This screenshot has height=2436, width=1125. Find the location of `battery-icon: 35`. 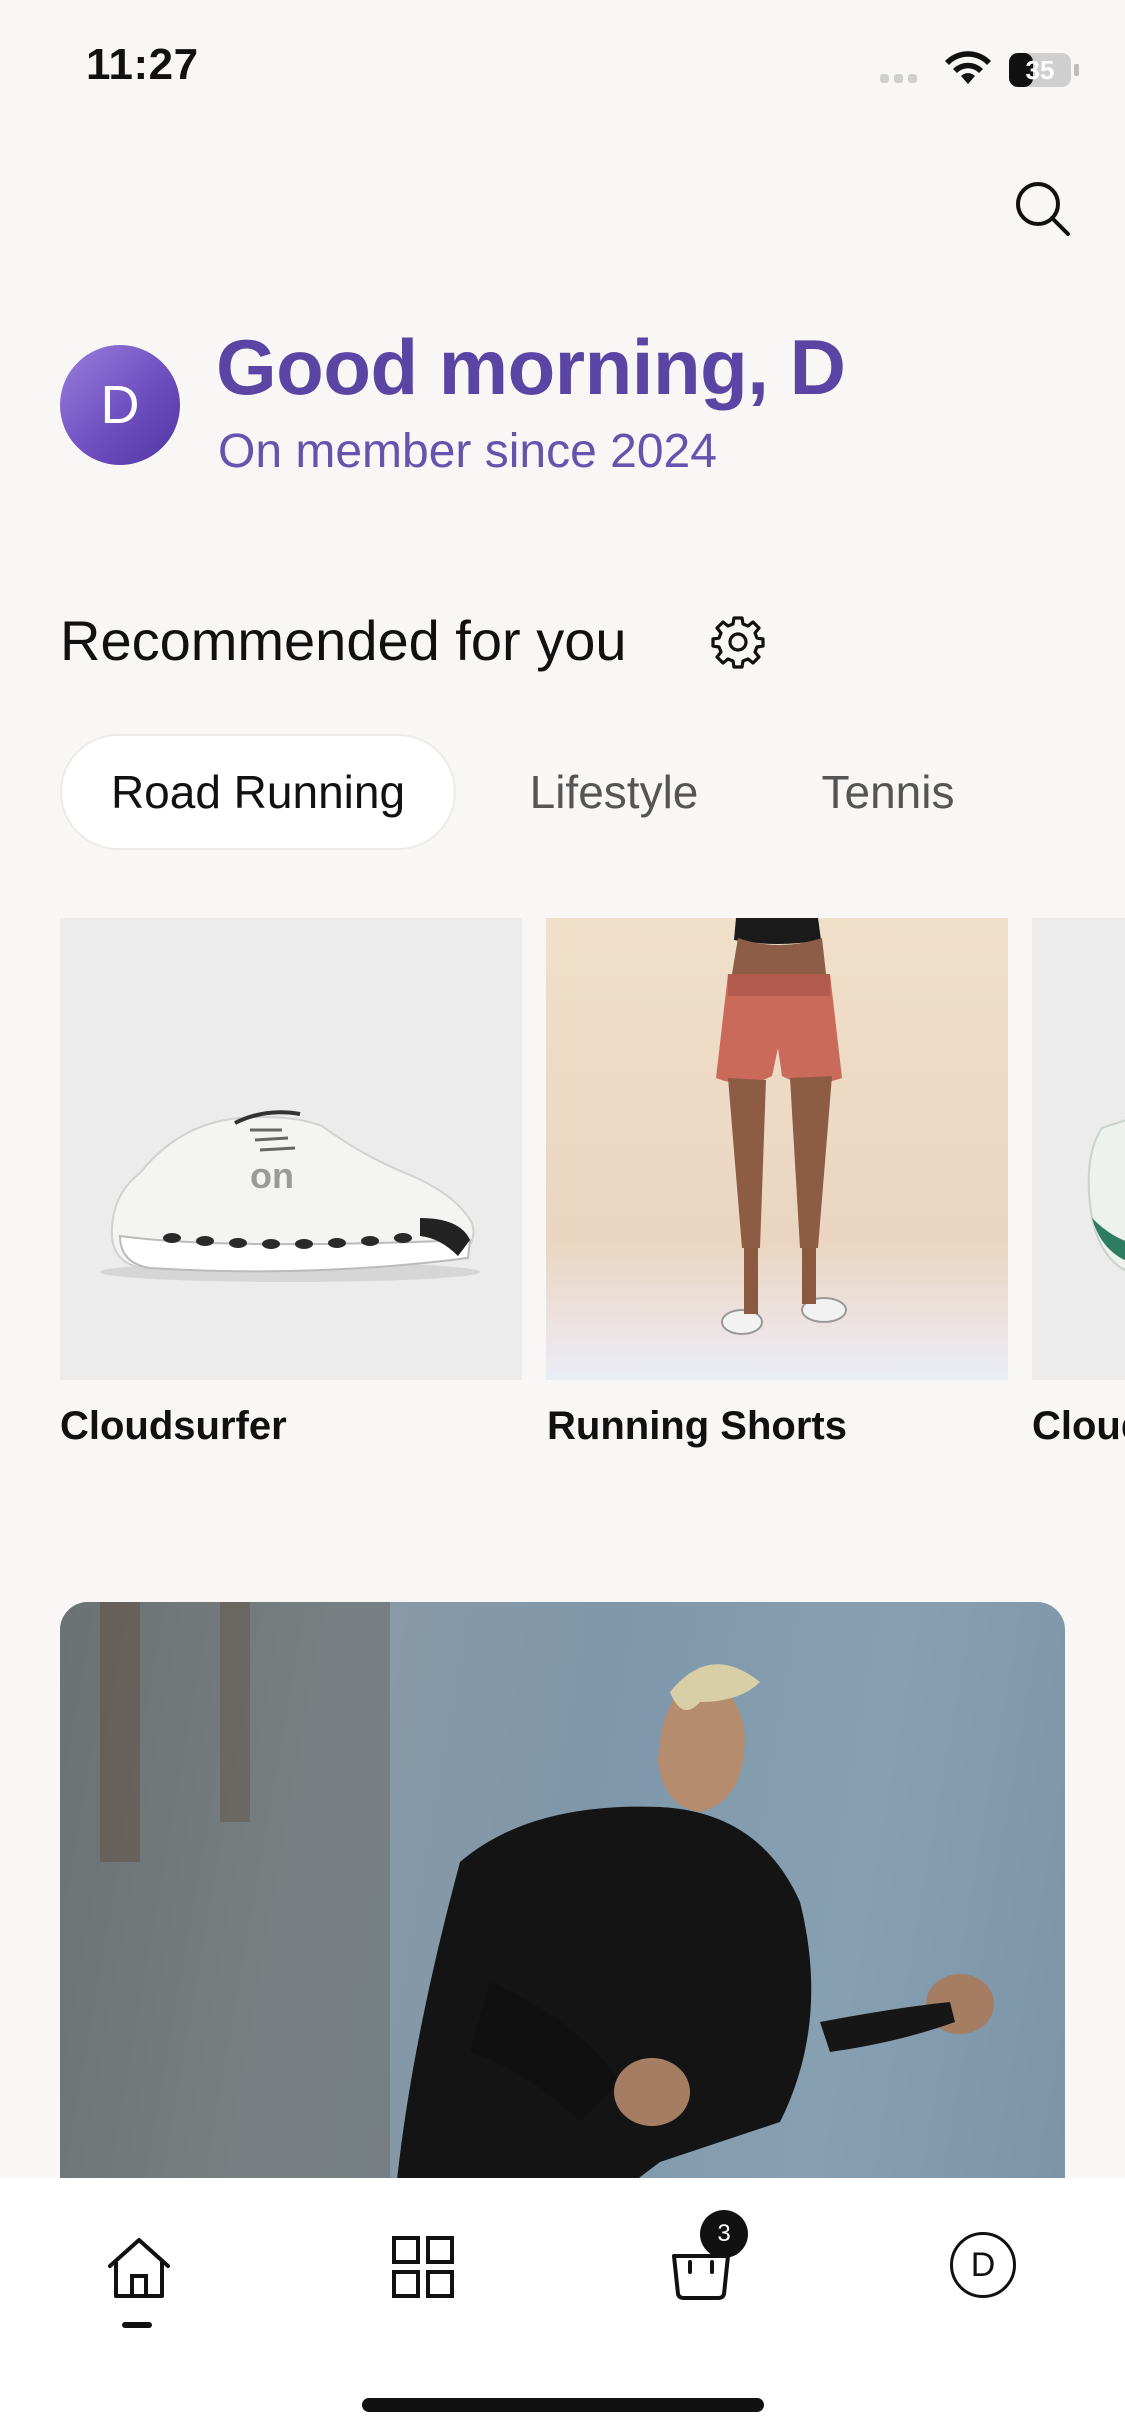

battery-icon: 35 is located at coordinates (1044, 70).